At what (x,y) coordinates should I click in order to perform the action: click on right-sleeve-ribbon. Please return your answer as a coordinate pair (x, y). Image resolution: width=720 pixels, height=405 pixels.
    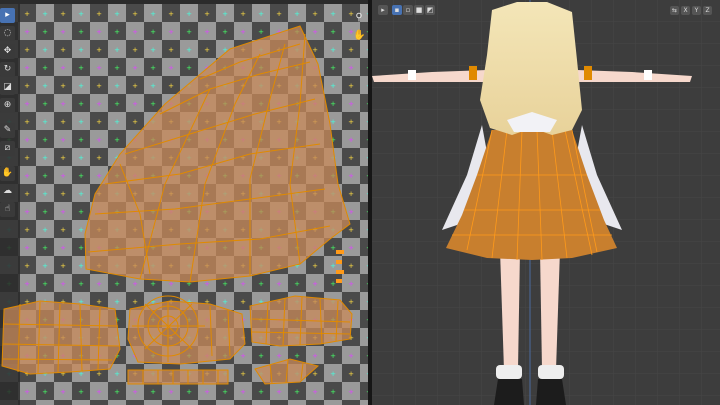
    Looking at the image, I should click on (588, 73).